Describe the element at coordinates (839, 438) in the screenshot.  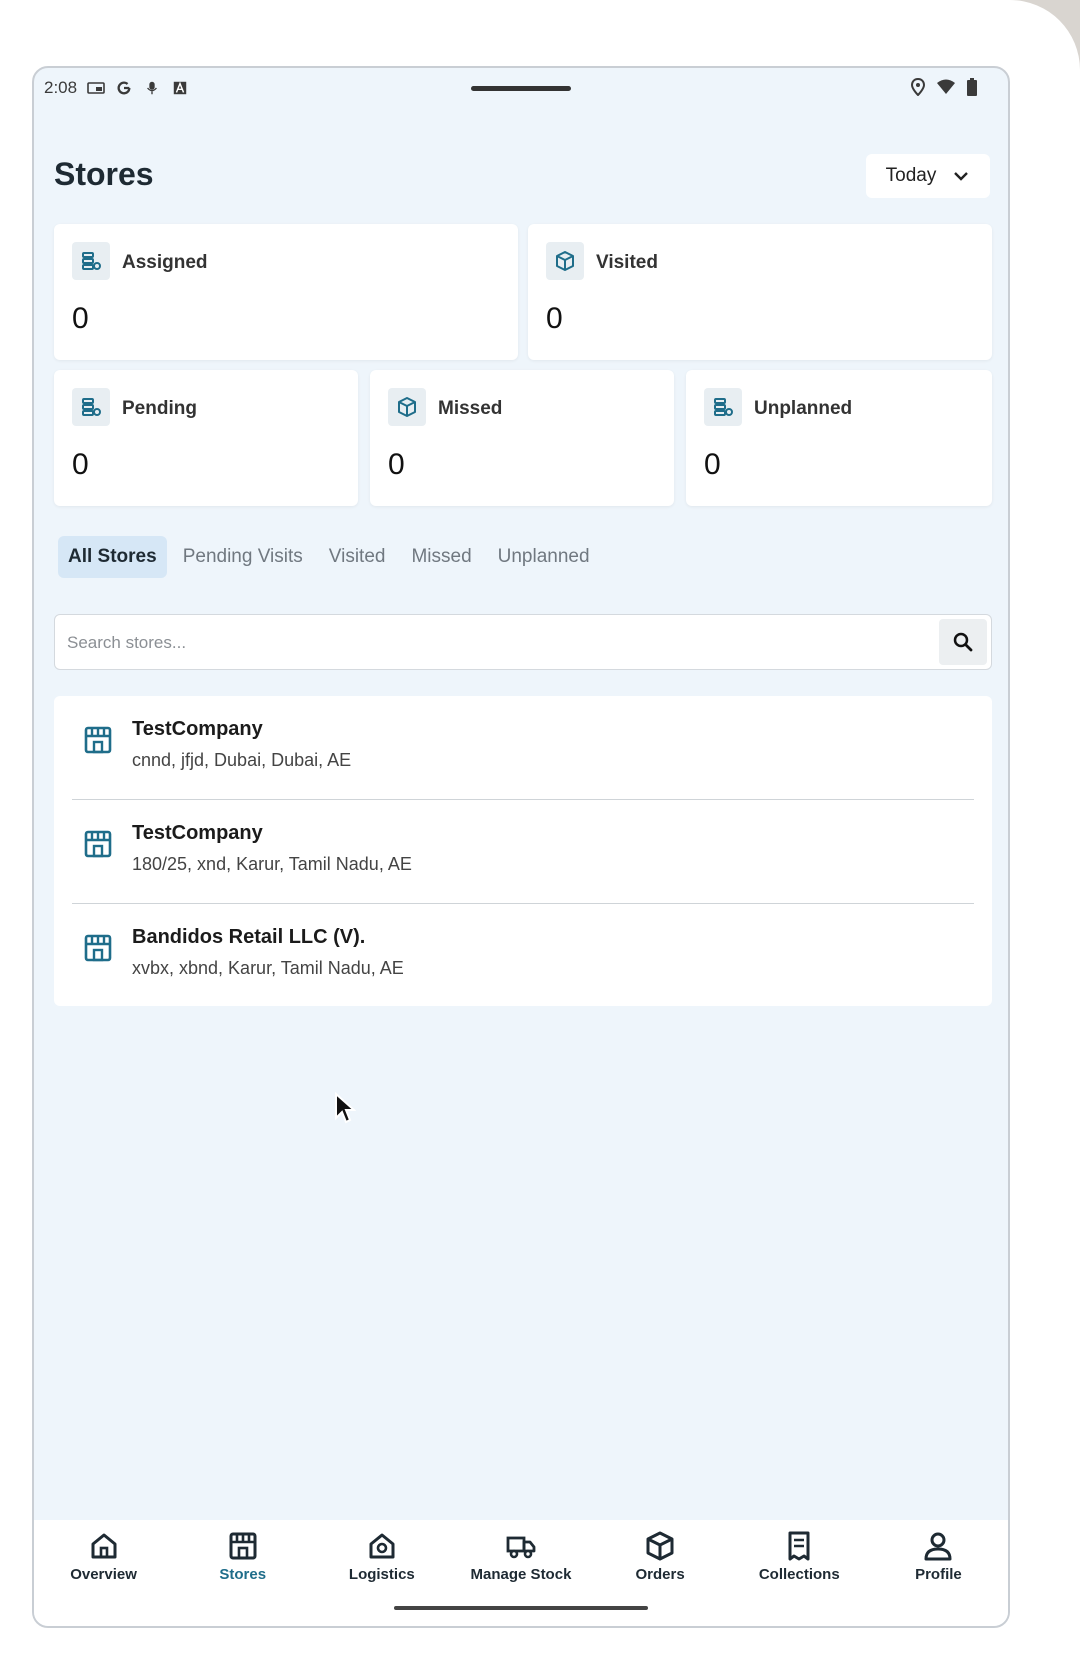
I see `summary-card-unplanned: Unplanned 0` at that location.